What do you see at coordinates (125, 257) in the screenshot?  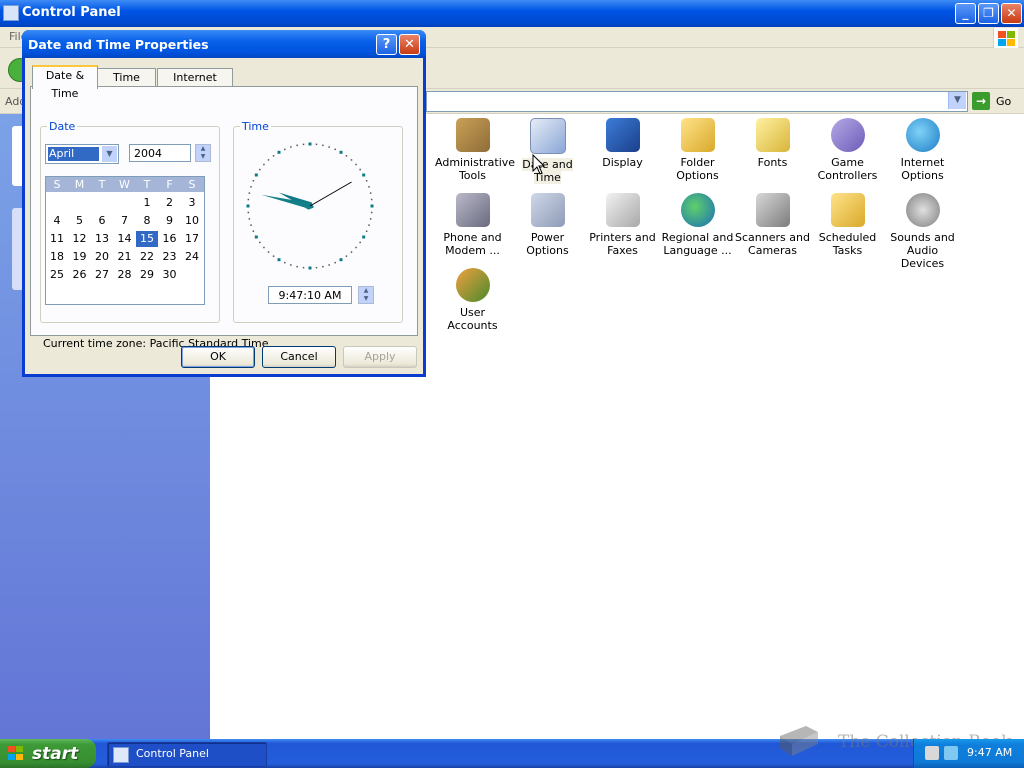 I see `calendar-day: 21` at bounding box center [125, 257].